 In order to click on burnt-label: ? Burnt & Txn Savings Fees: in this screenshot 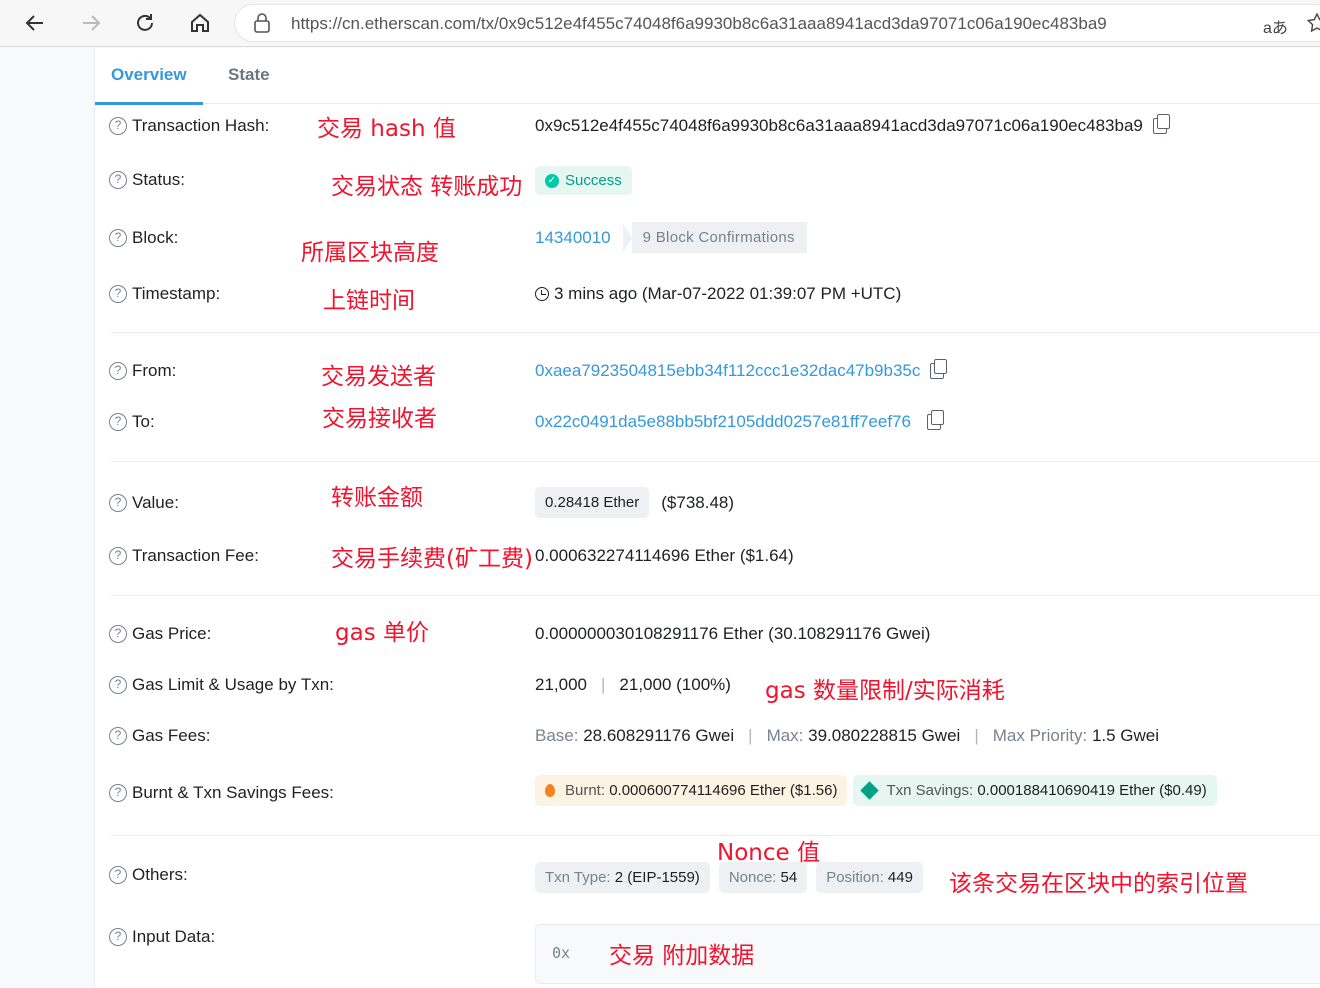, I will do `click(221, 793)`.